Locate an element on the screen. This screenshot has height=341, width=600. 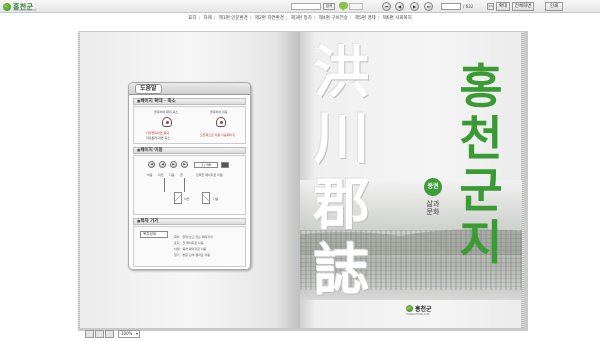
mini-page-box: 1 / 96 is located at coordinates (206, 165).